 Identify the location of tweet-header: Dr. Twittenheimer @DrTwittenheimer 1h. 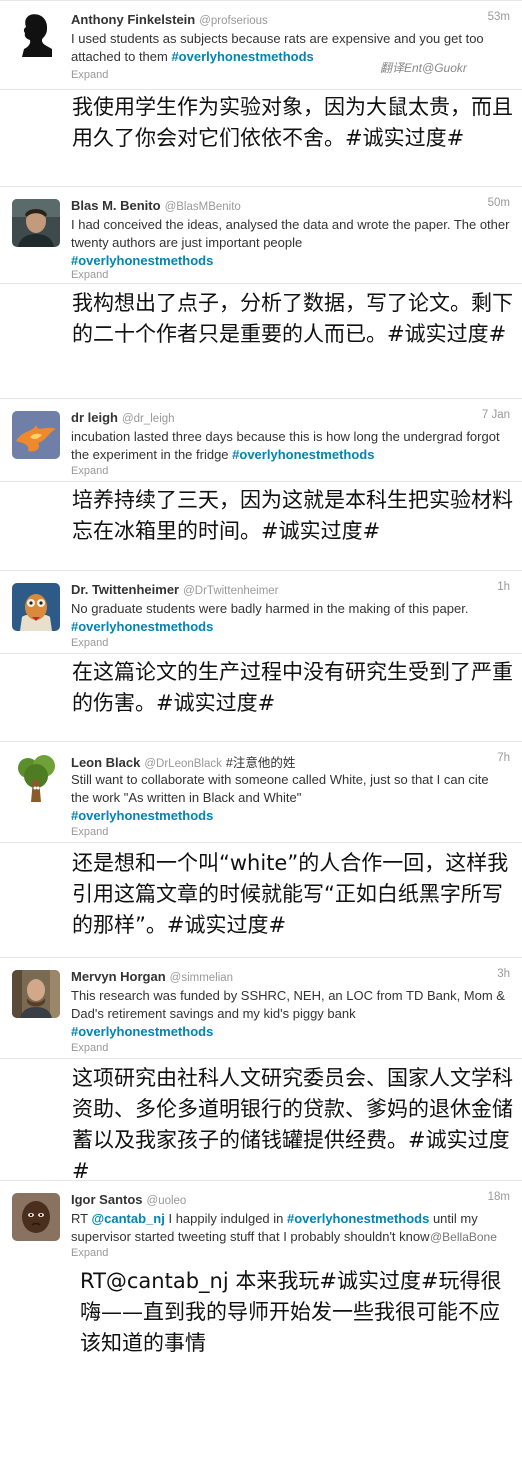
(290, 590).